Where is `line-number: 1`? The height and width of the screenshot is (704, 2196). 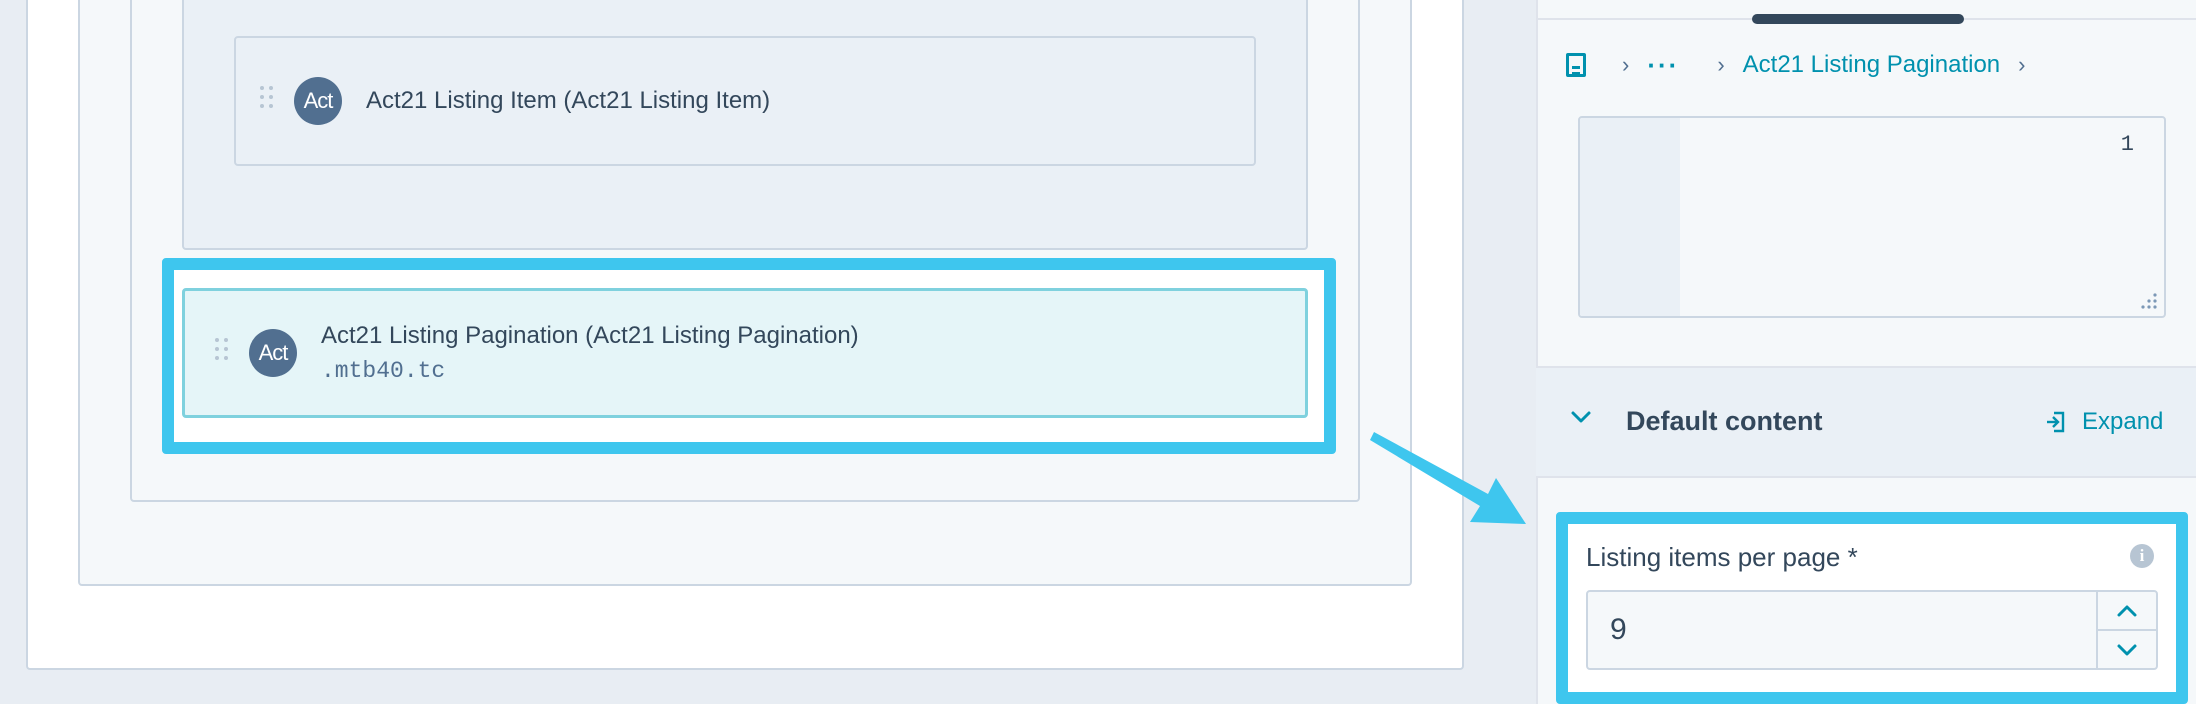 line-number: 1 is located at coordinates (2127, 144).